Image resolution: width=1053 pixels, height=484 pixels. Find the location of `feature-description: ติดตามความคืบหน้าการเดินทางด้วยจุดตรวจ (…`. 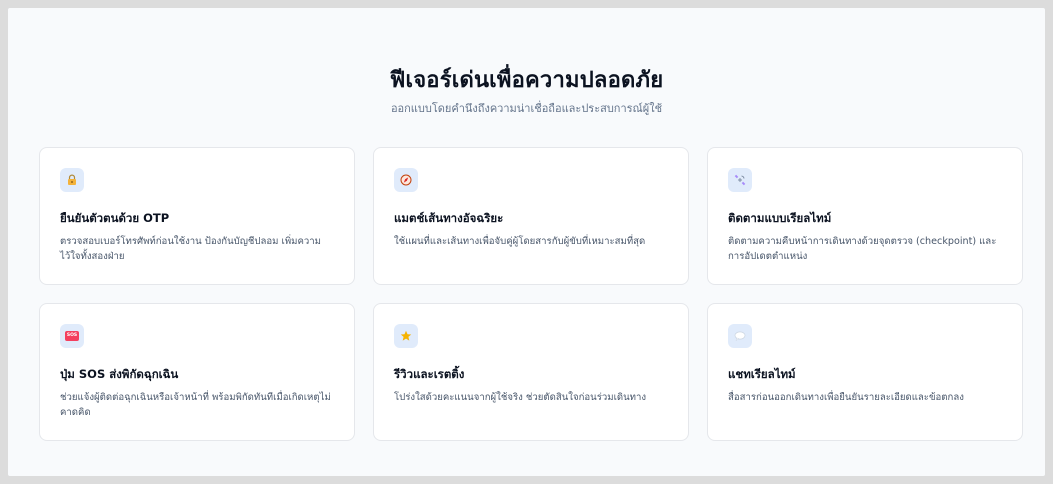

feature-description: ติดตามความคืบหน้าการเดินทางด้วยจุดตรวจ (… is located at coordinates (862, 249).